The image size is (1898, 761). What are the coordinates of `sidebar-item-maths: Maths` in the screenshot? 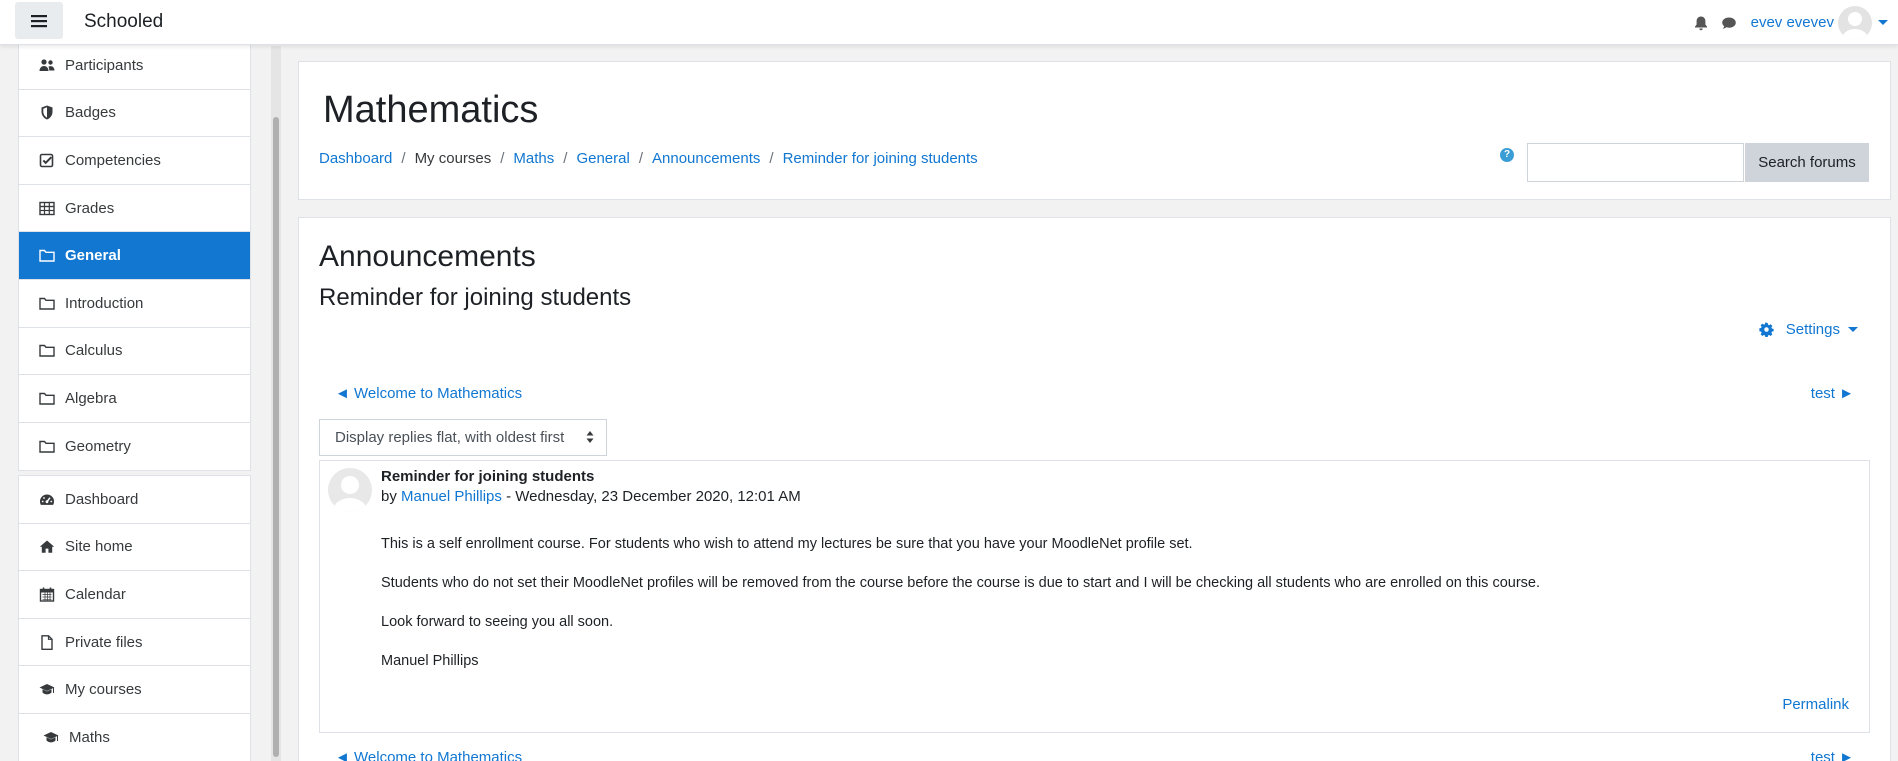 It's located at (134, 737).